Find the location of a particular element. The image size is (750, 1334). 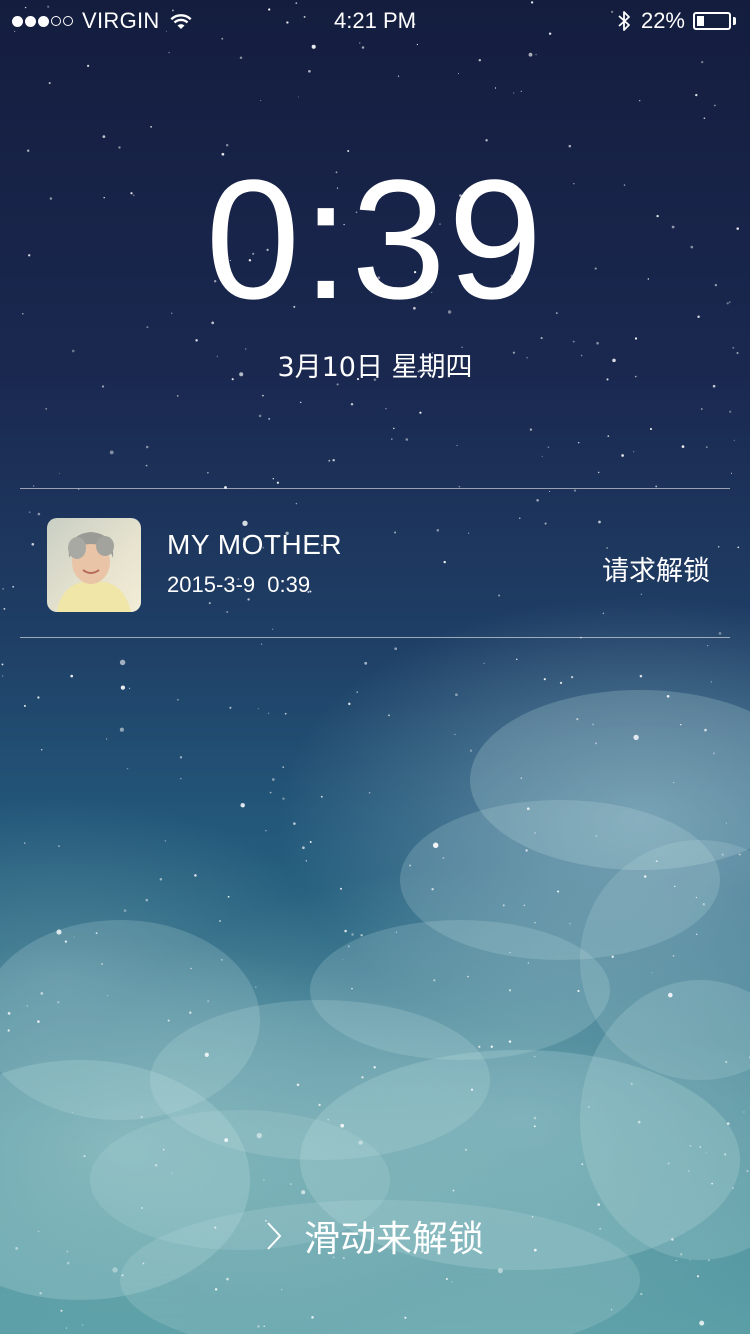

slide-to-unlock: 滑动来解锁 is located at coordinates (375, 1236).